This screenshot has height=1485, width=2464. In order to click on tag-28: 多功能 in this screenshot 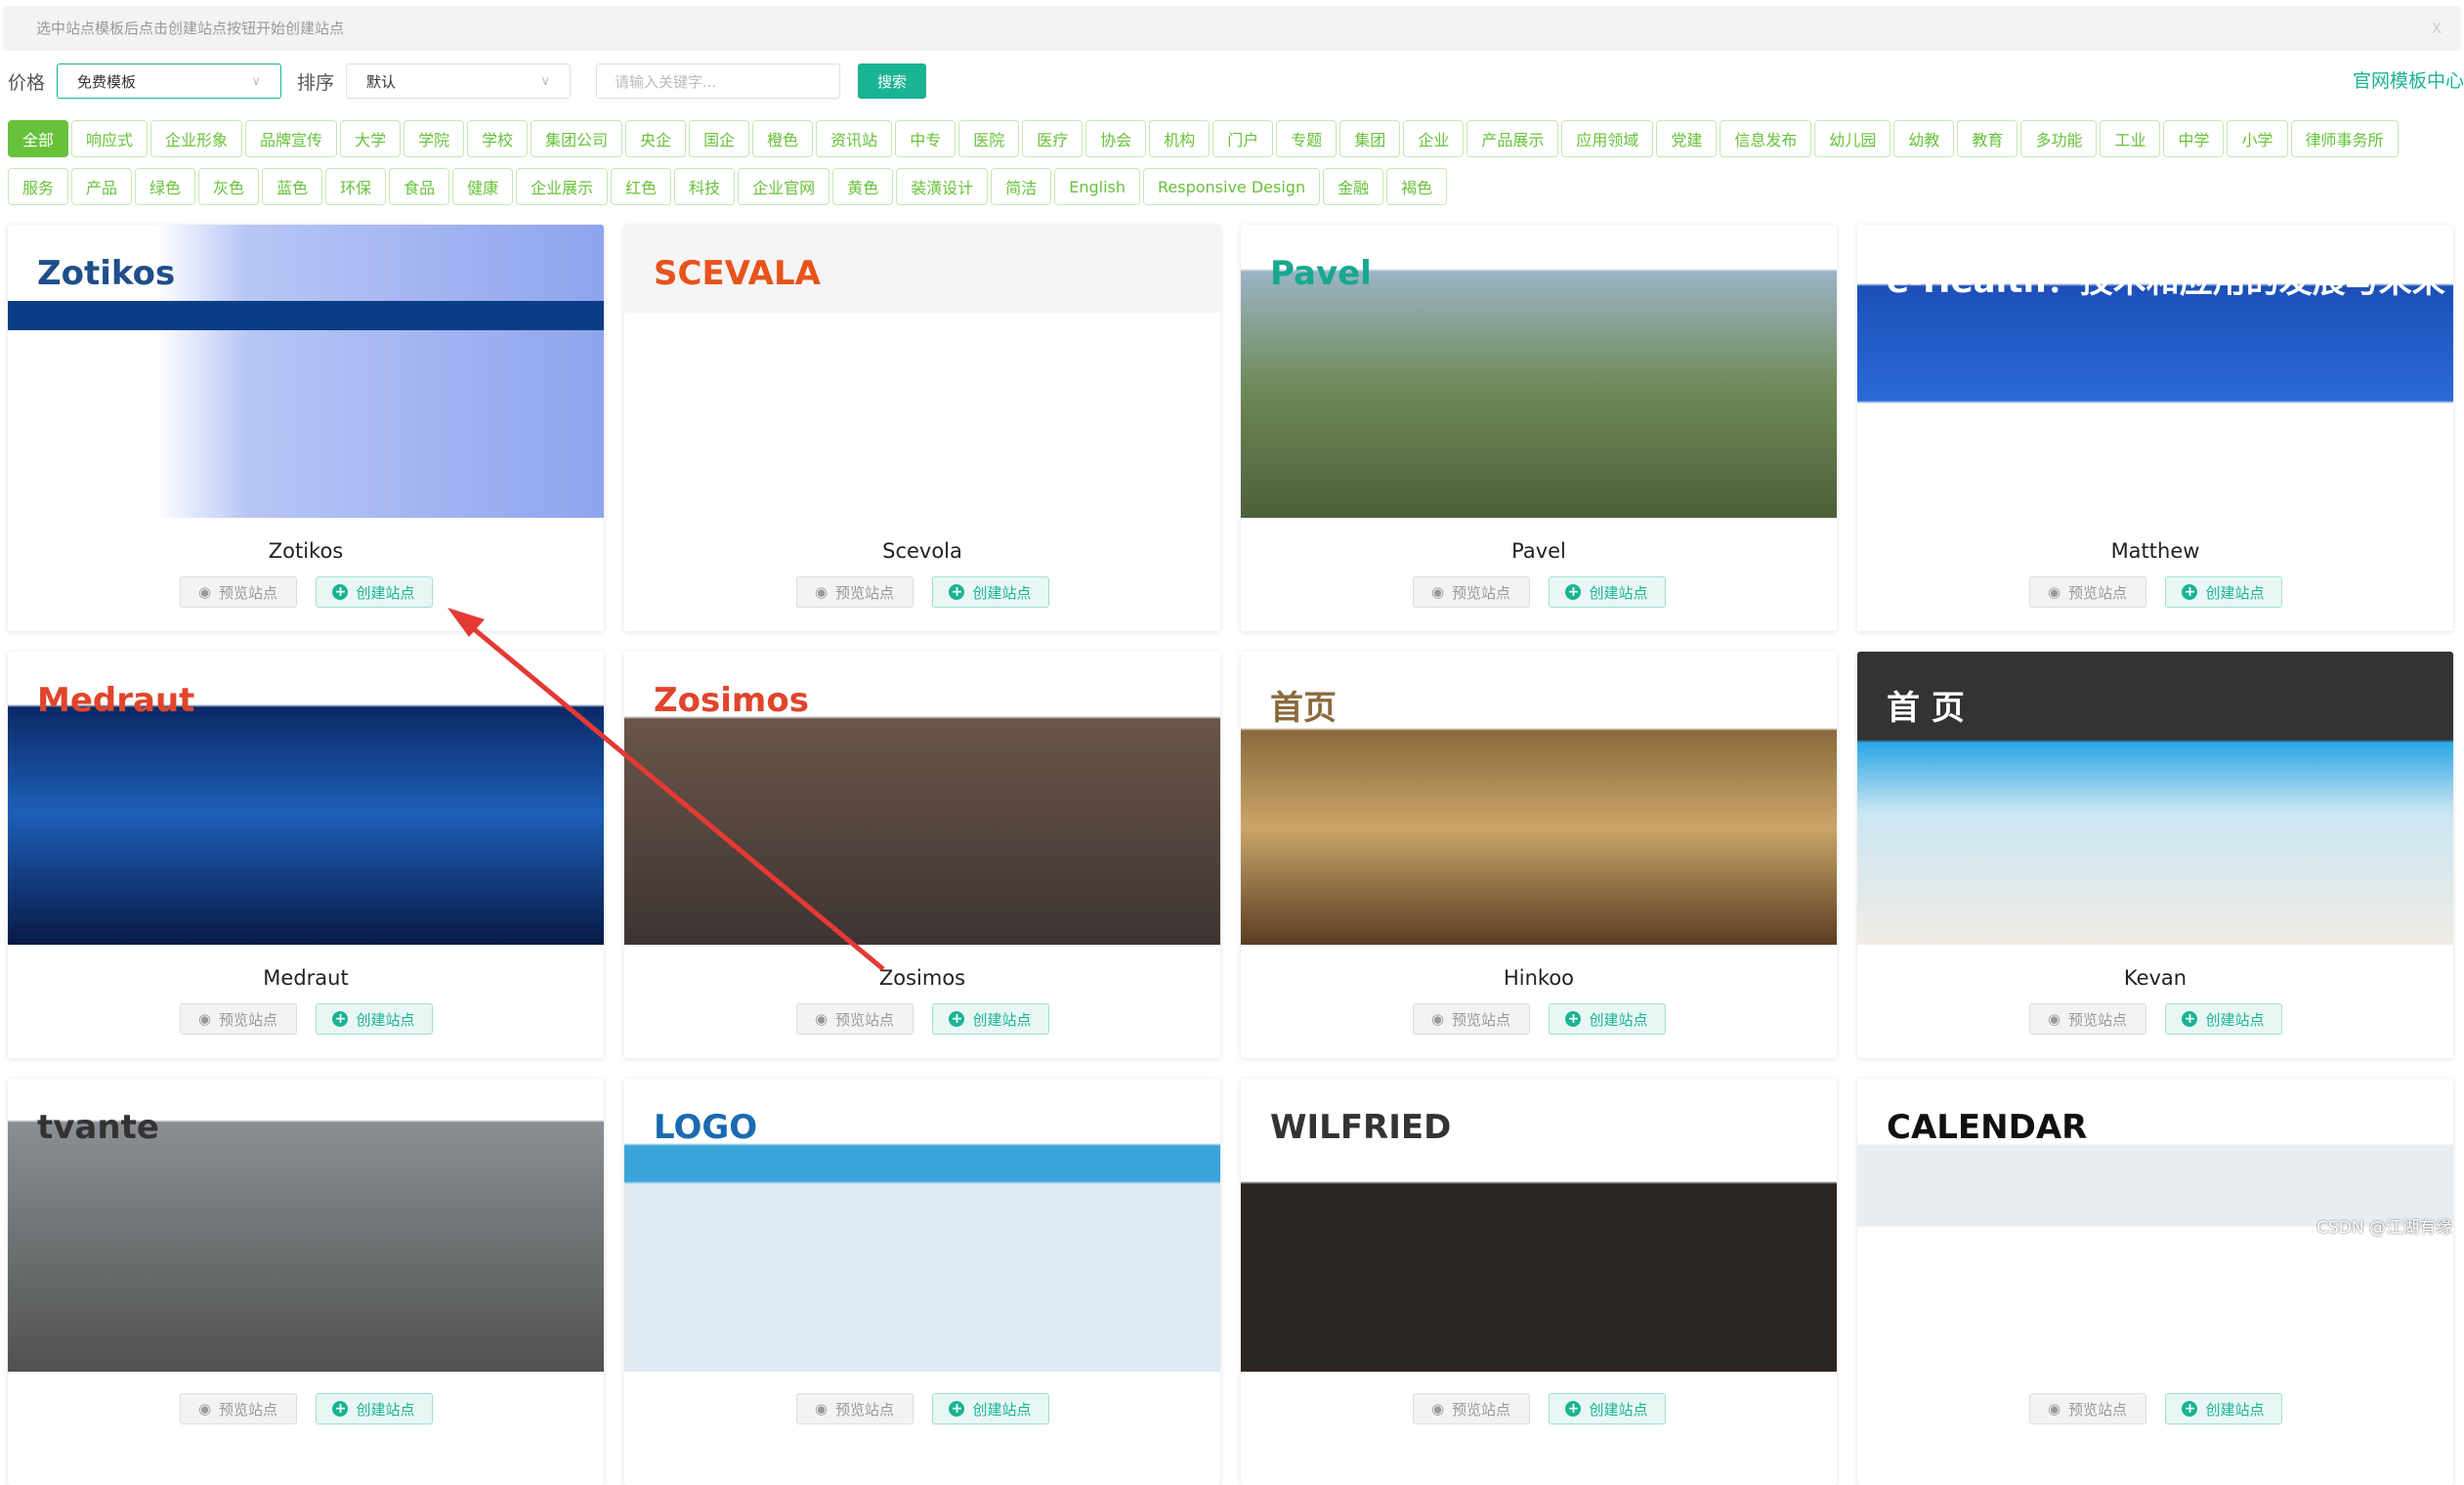, I will do `click(2059, 138)`.